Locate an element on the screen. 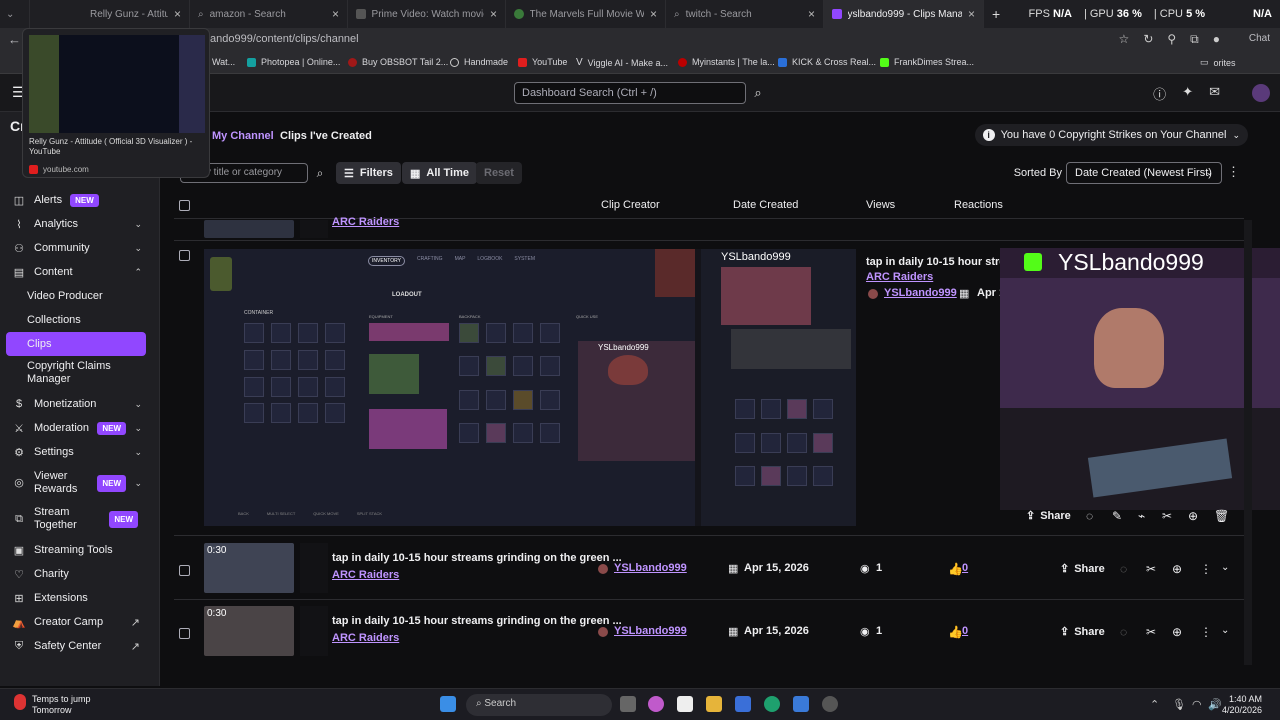 The height and width of the screenshot is (720, 1280). help-icon: ⓘ is located at coordinates (1159, 93).